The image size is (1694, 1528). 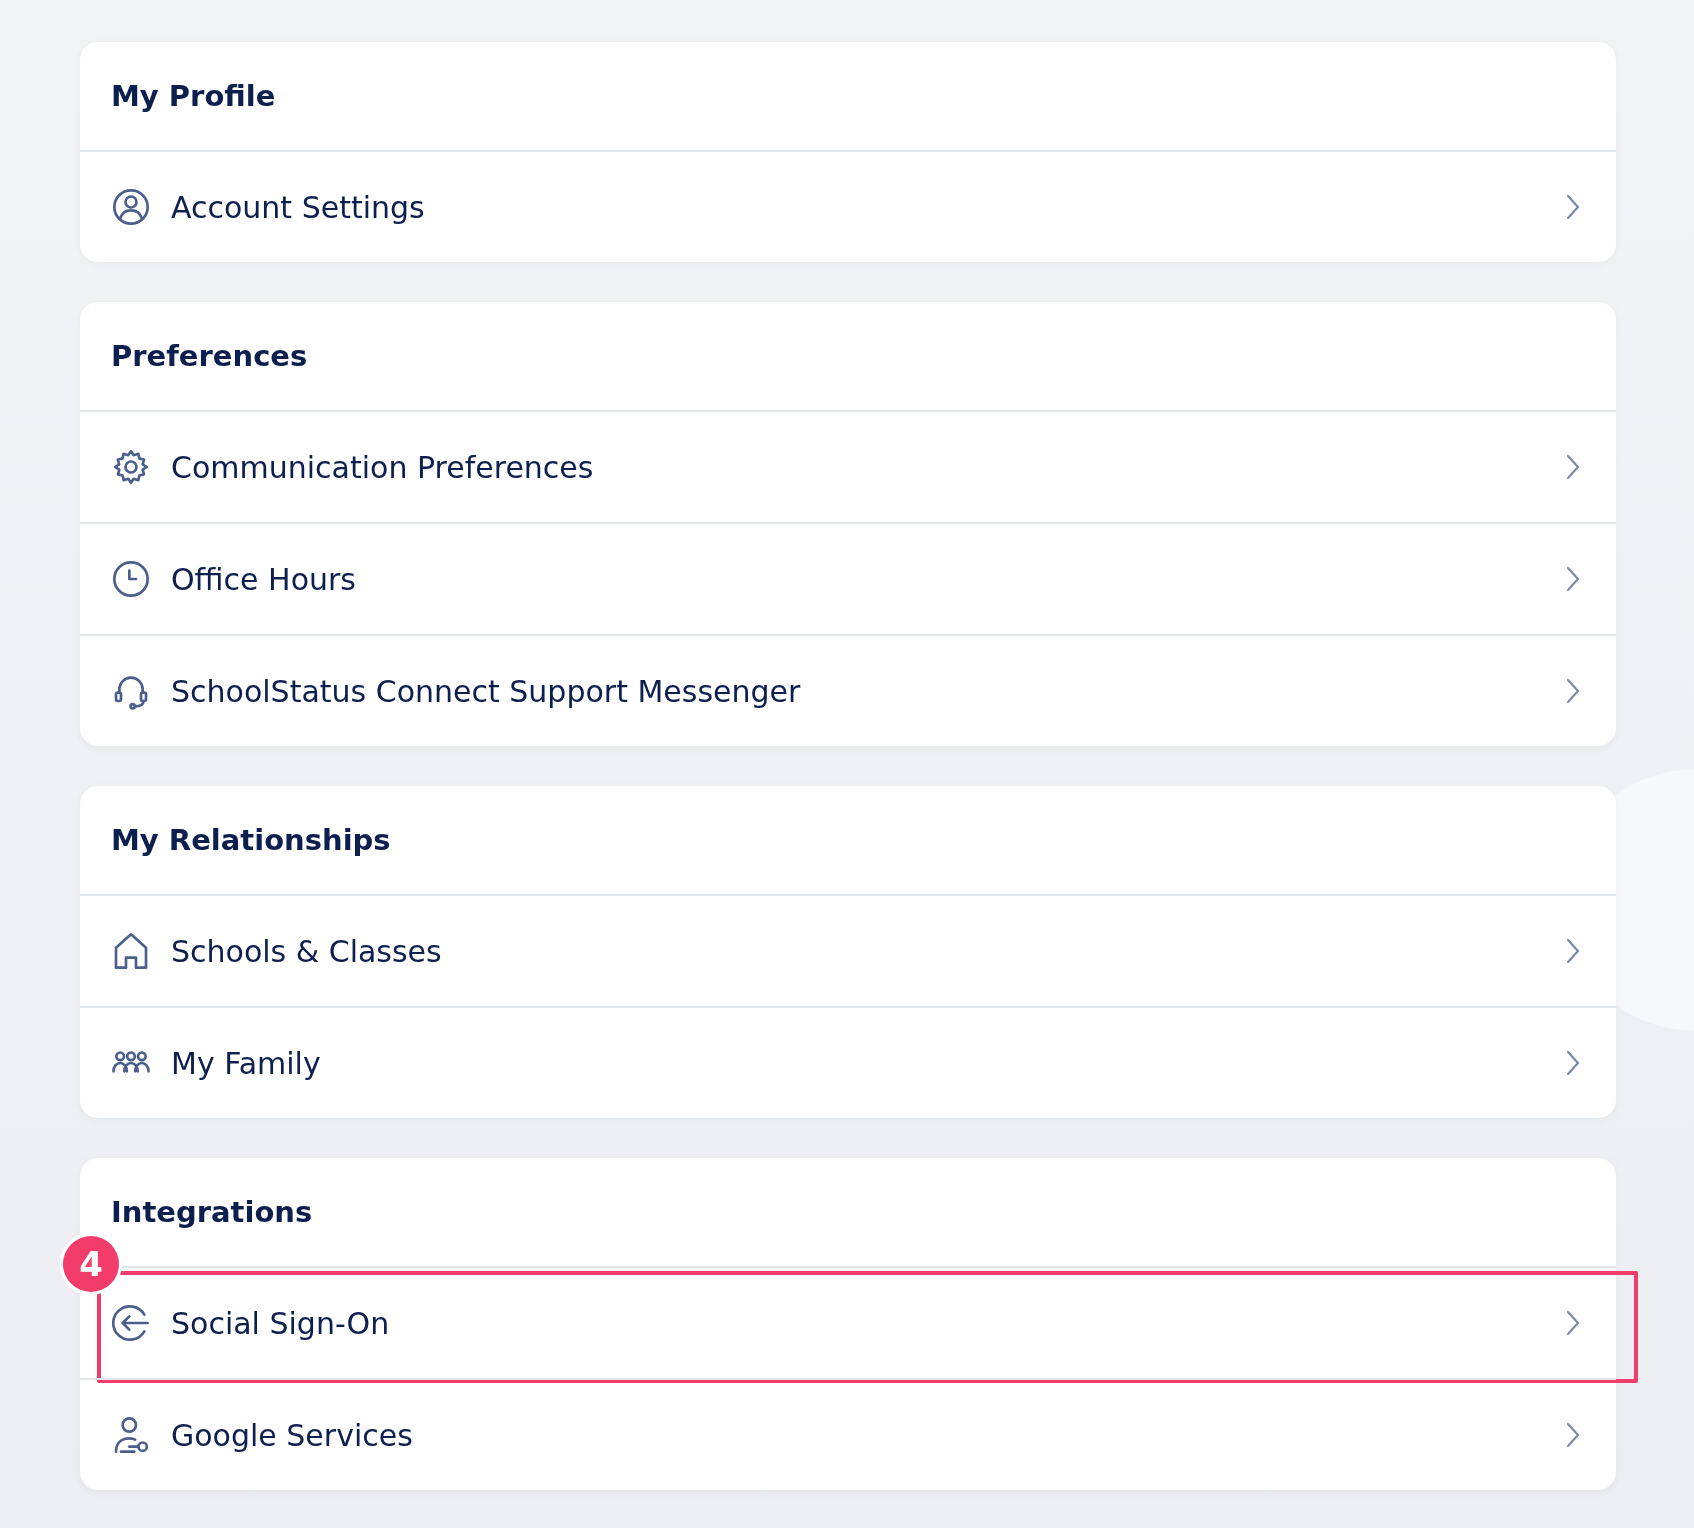 I want to click on menu-label: Communication Preferences, so click(x=383, y=467).